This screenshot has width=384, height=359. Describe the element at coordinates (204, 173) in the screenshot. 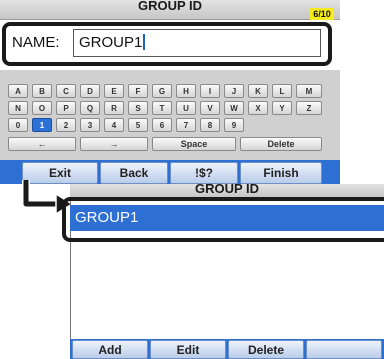

I see `symbols-softkey: !$?` at that location.